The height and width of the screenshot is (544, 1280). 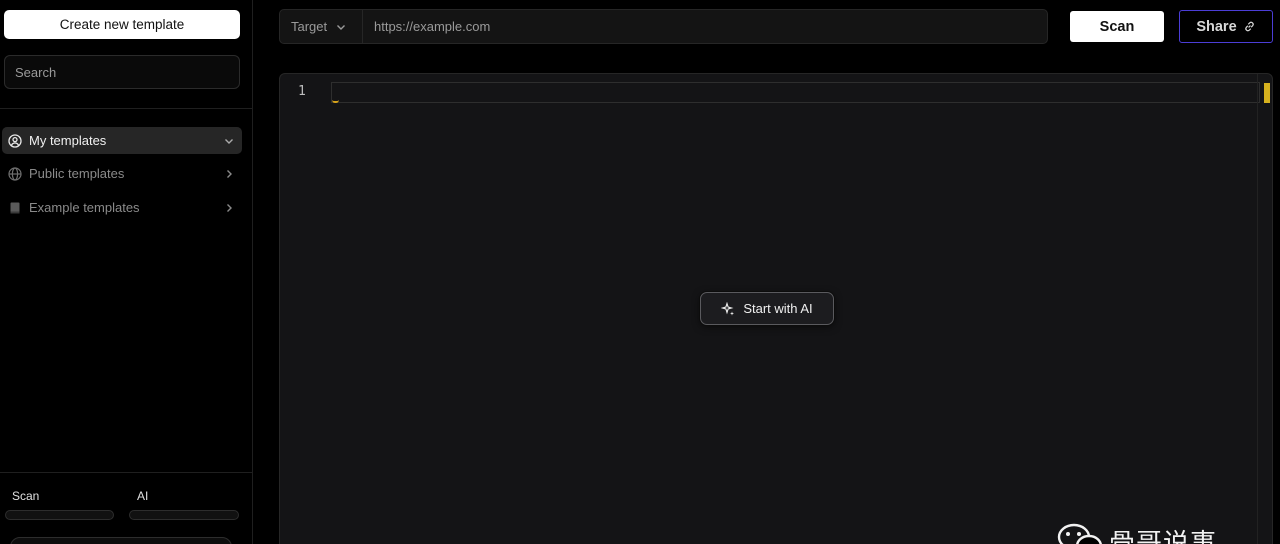 What do you see at coordinates (121, 540) in the screenshot?
I see `account-button` at bounding box center [121, 540].